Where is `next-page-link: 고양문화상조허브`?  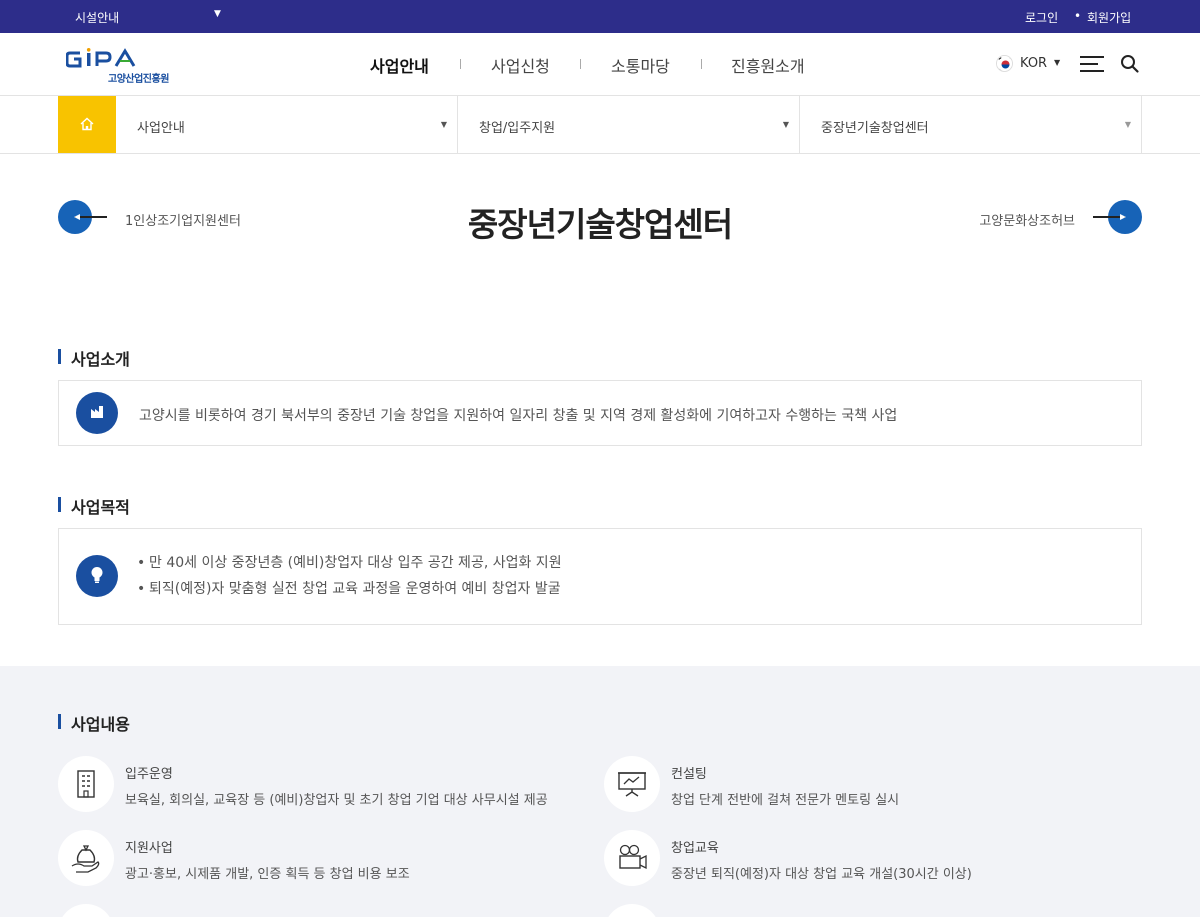
next-page-link: 고양문화상조허브 is located at coordinates (1051, 217).